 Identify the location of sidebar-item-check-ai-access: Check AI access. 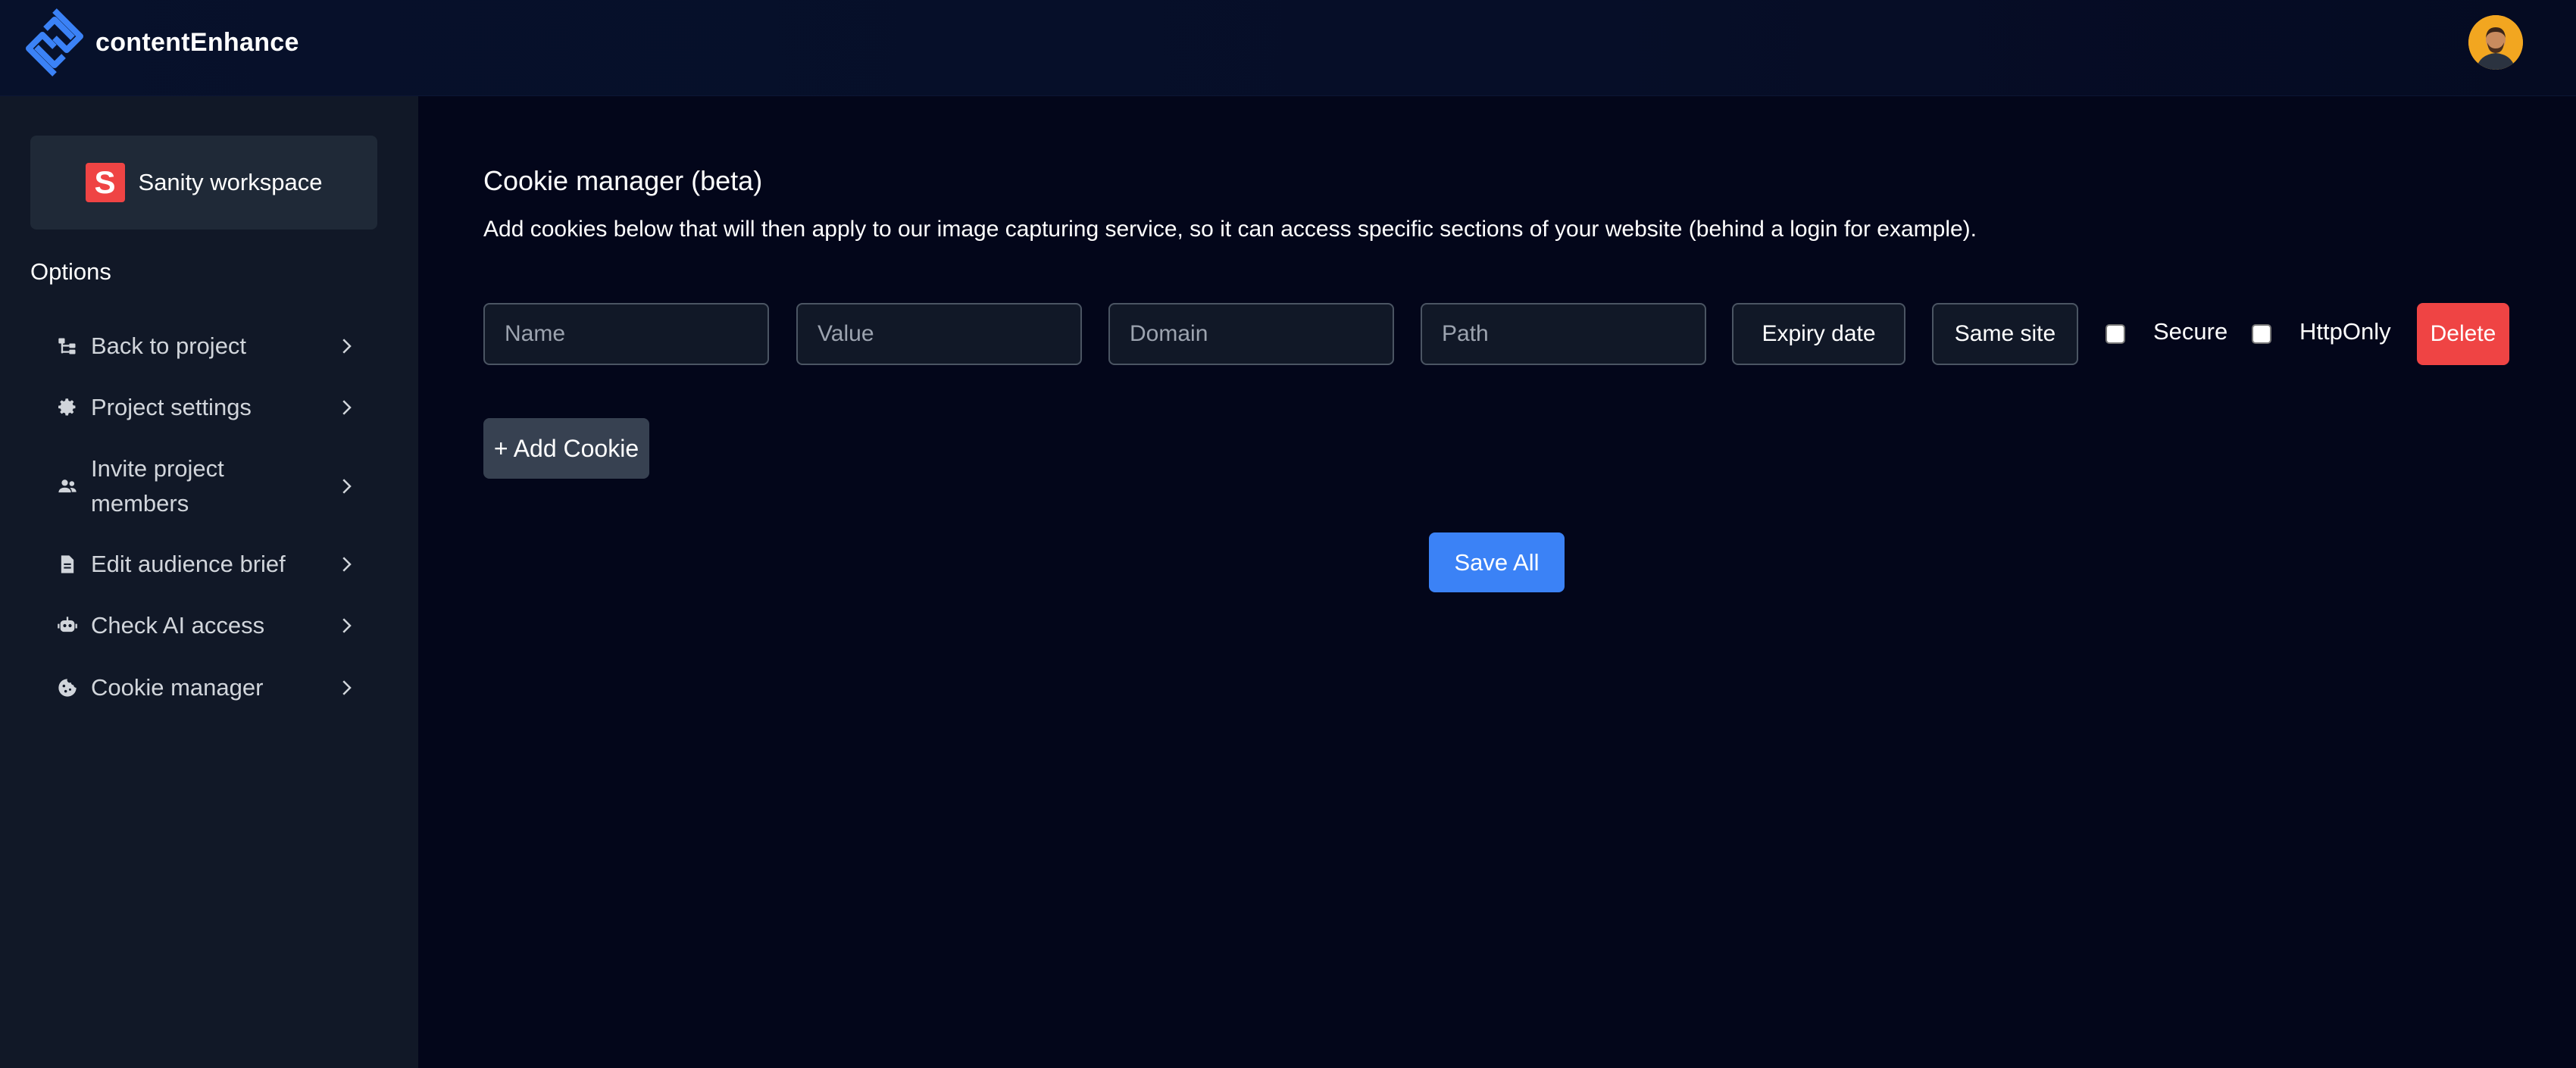
(206, 625).